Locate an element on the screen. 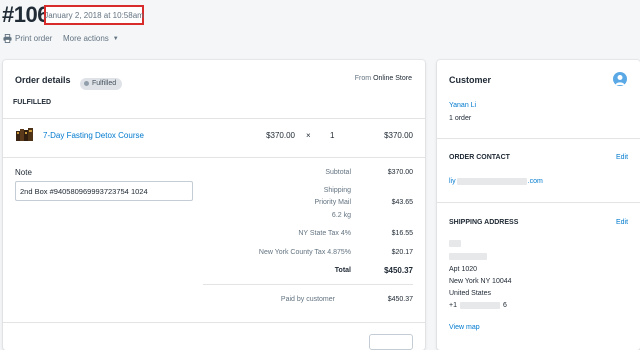 This screenshot has height=350, width=640. address-line1: Apt 1020 is located at coordinates (463, 269).